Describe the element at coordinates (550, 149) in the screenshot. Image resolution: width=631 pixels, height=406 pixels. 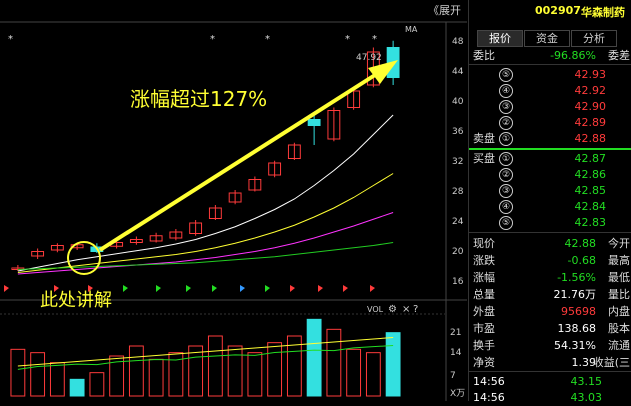
I see `mid-divider` at that location.